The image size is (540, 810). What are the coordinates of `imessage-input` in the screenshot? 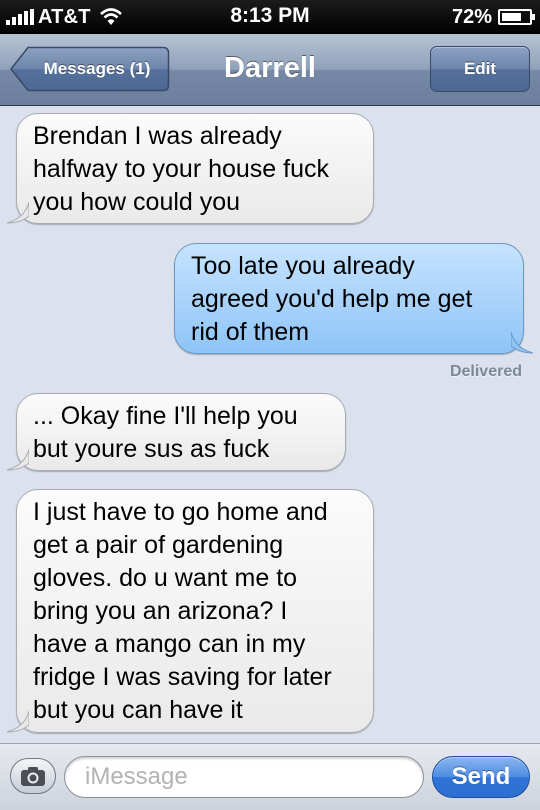 It's located at (244, 777).